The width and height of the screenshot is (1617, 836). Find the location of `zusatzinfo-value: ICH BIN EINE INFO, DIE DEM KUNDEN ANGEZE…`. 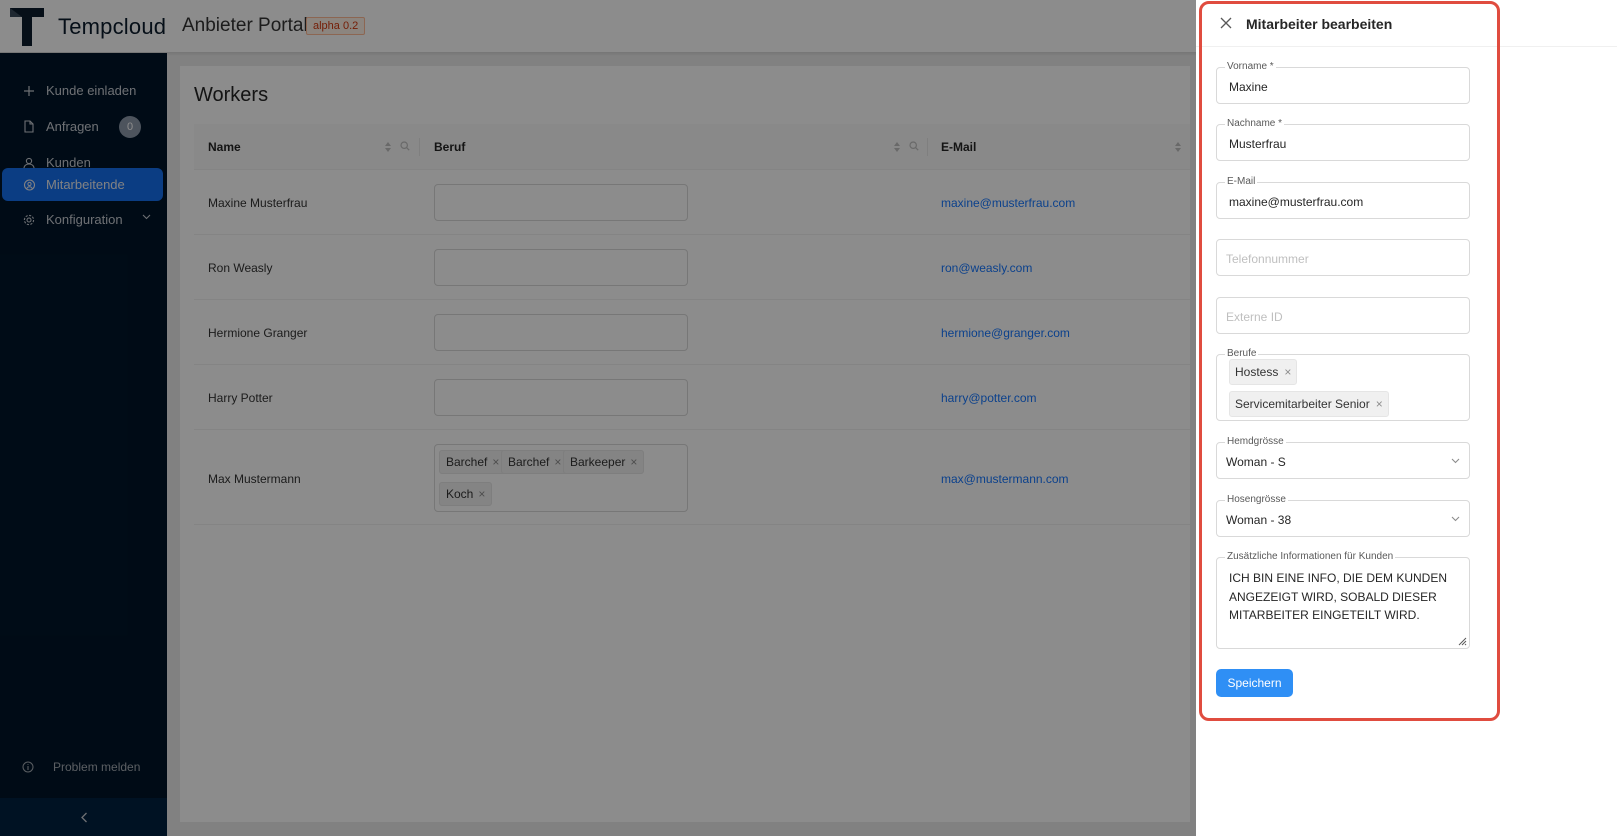

zusatzinfo-value: ICH BIN EINE INFO, DIE DEM KUNDEN ANGEZE… is located at coordinates (1338, 596).